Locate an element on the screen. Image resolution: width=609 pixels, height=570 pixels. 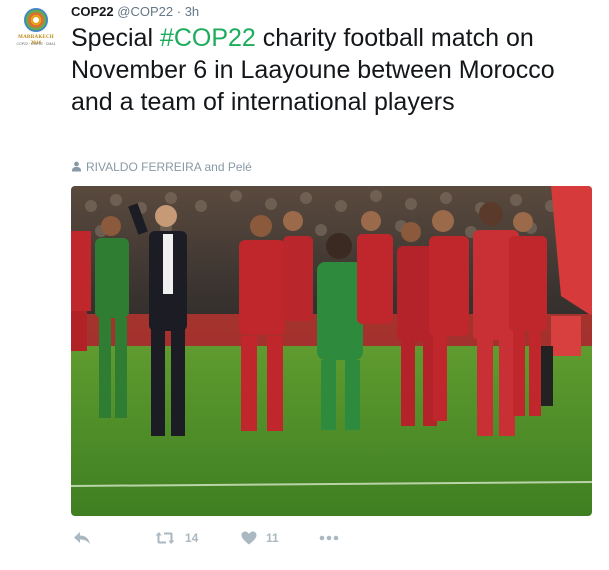
retweet-icon is located at coordinates (165, 538).